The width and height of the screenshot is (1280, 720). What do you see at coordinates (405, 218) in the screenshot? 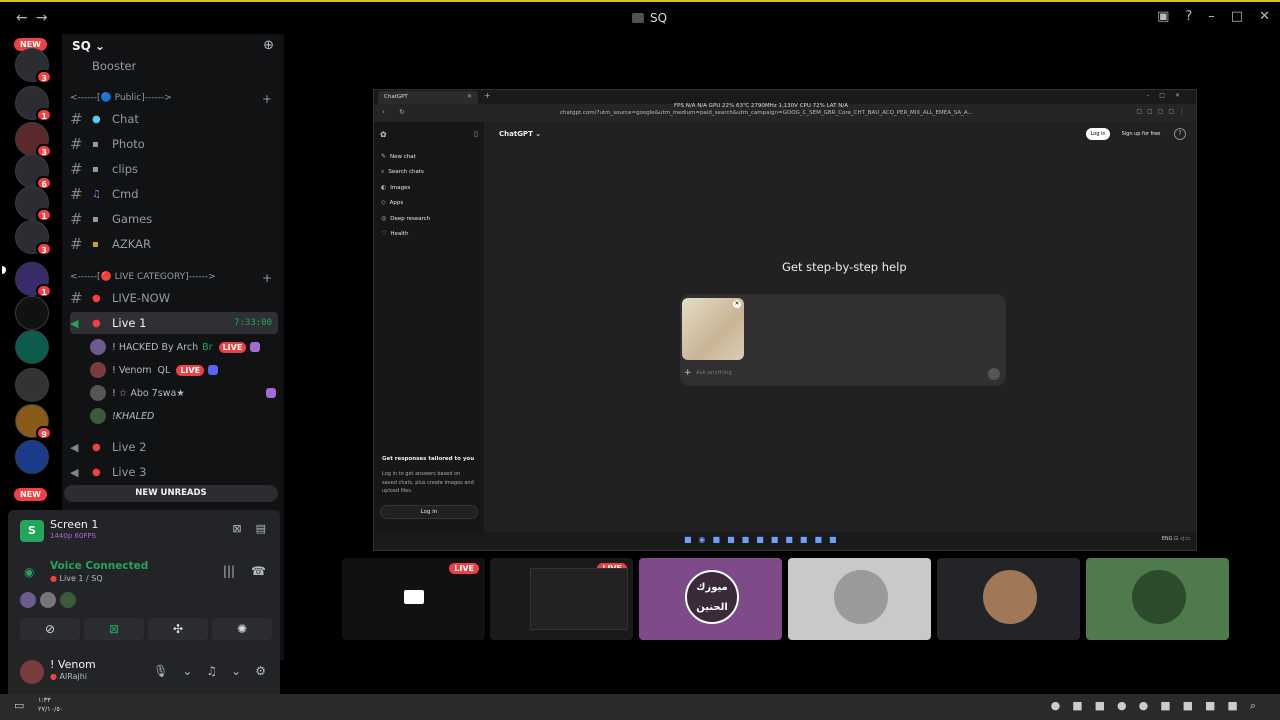
I see `sidebar-item-deep-research: ◎ Deep research` at bounding box center [405, 218].